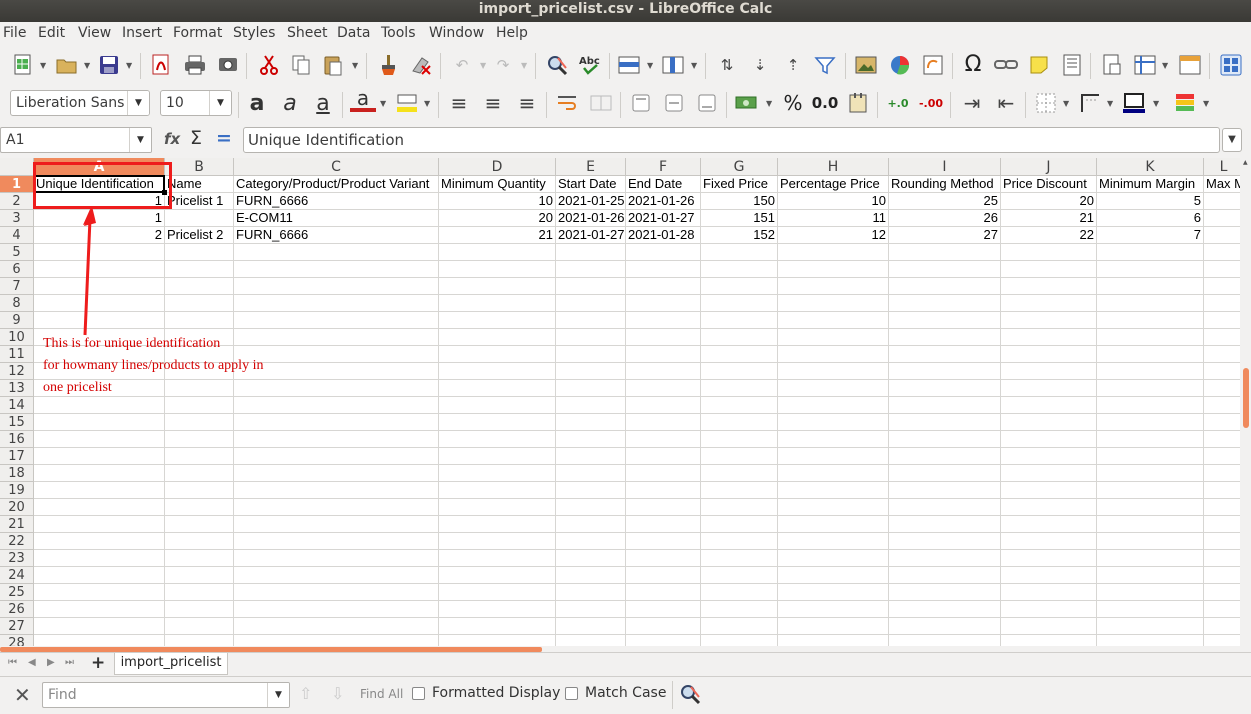 The width and height of the screenshot is (1251, 714). I want to click on row-header-3: 3, so click(17, 218).